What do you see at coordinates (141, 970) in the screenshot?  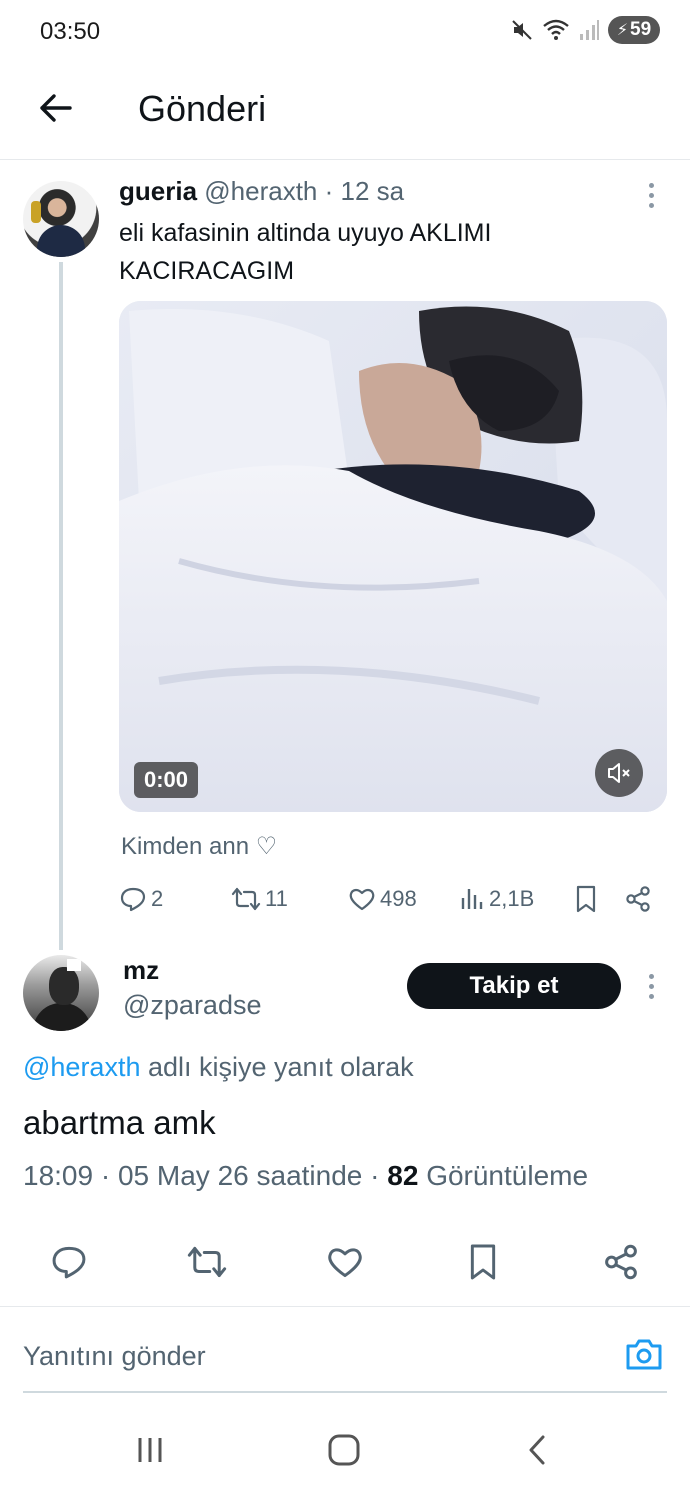 I see `reply-author-name: mz` at bounding box center [141, 970].